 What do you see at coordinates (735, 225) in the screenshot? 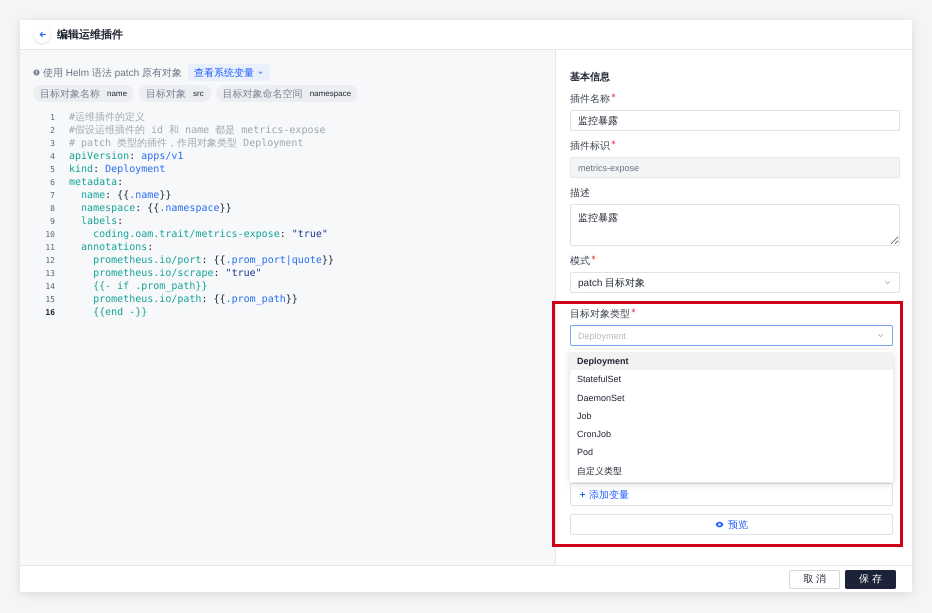
I see `description-field: 监控暴露` at bounding box center [735, 225].